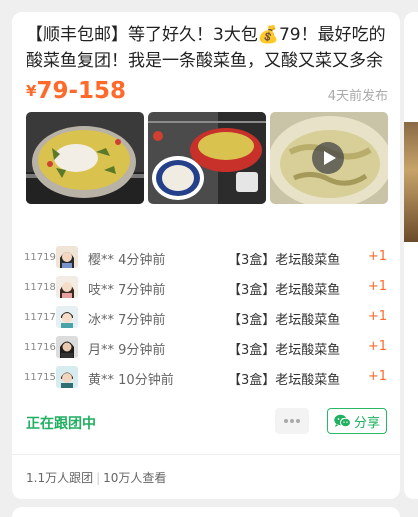  I want to click on share-button: 分享, so click(357, 421).